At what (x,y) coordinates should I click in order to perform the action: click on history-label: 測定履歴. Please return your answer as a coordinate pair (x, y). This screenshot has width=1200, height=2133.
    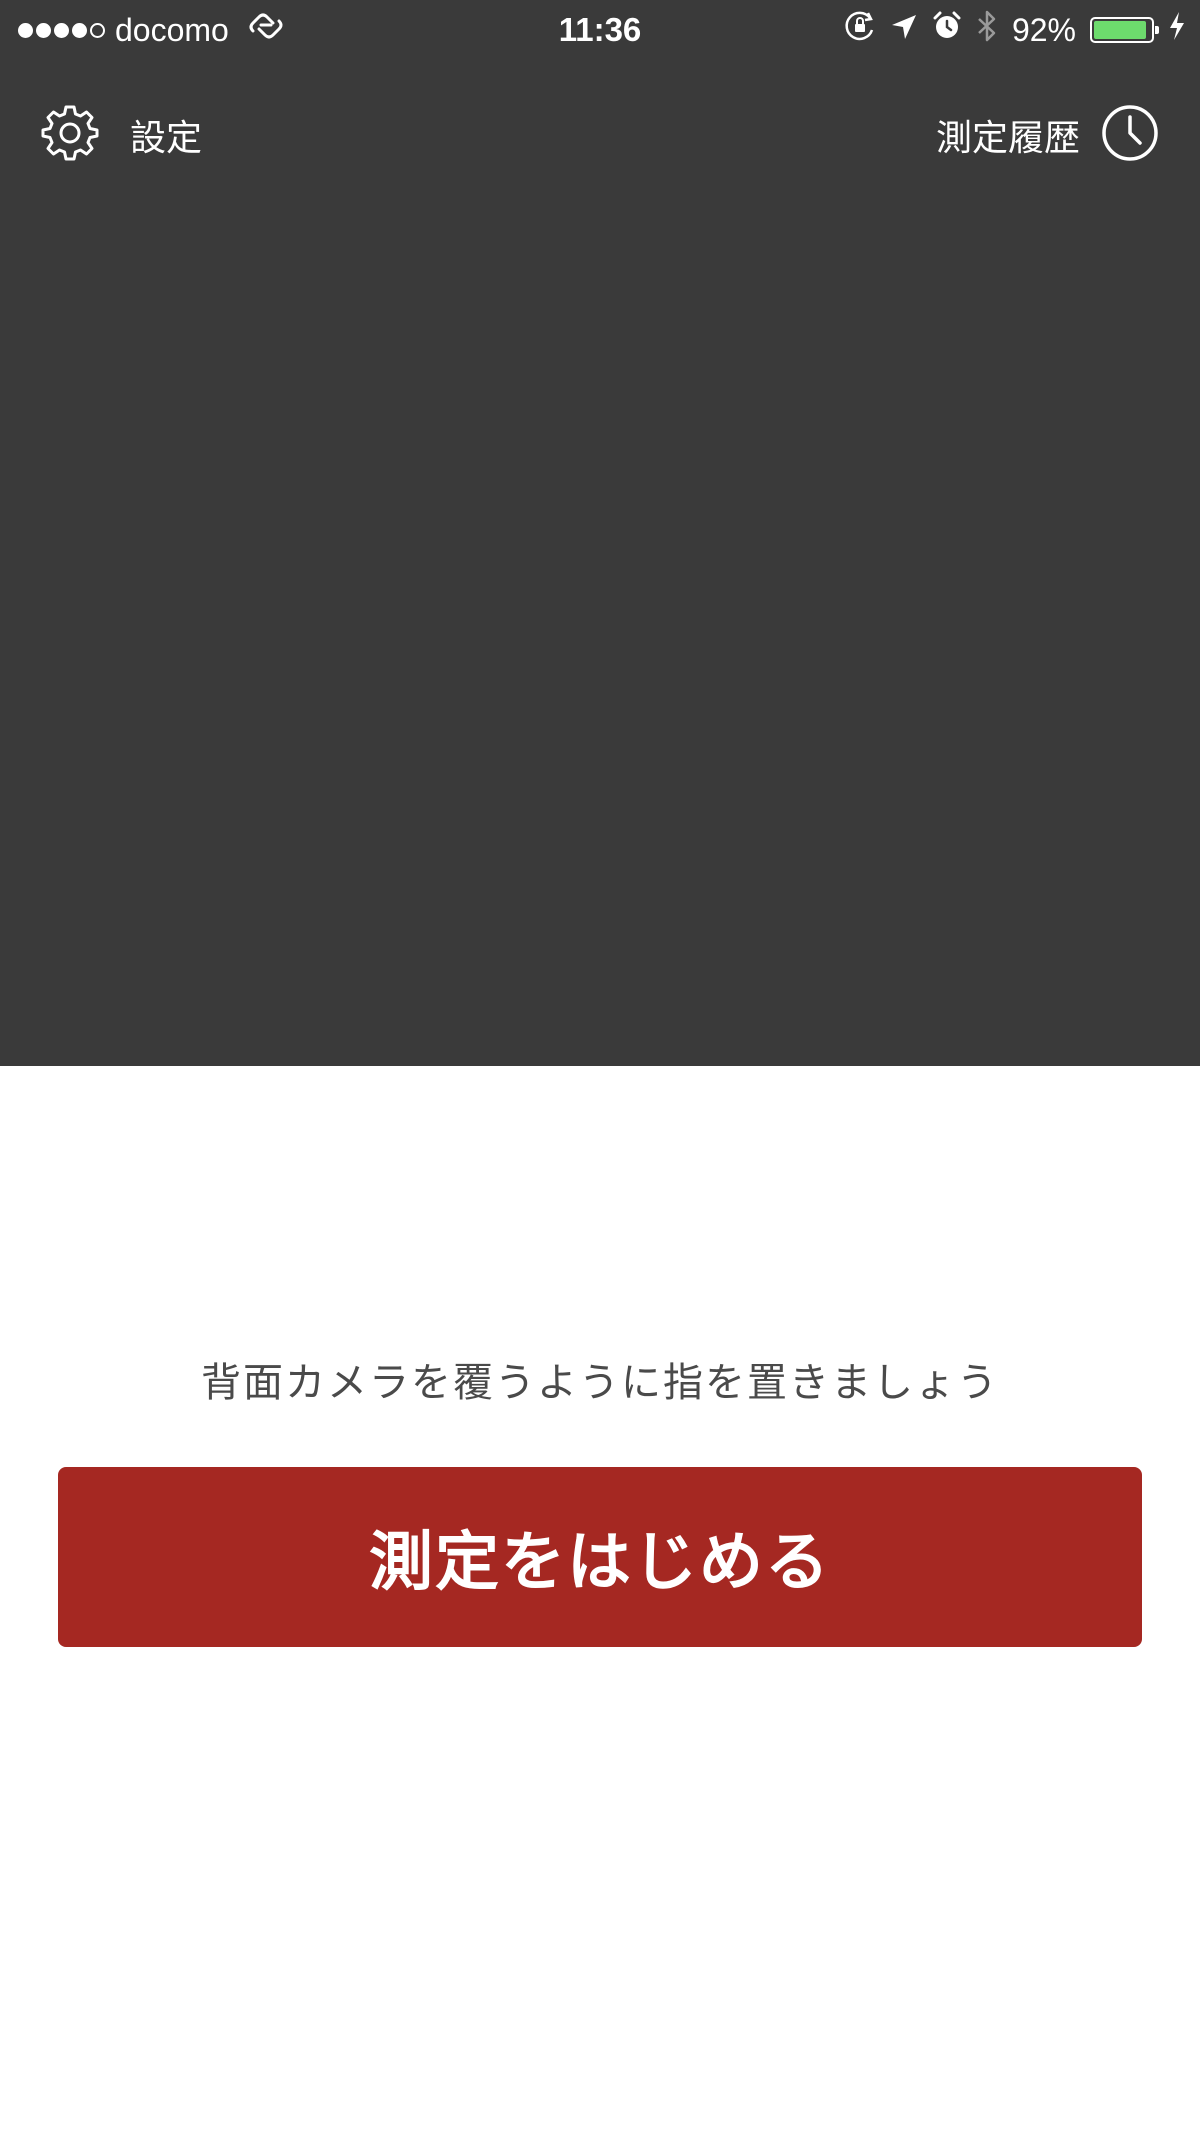
    Looking at the image, I should click on (1007, 138).